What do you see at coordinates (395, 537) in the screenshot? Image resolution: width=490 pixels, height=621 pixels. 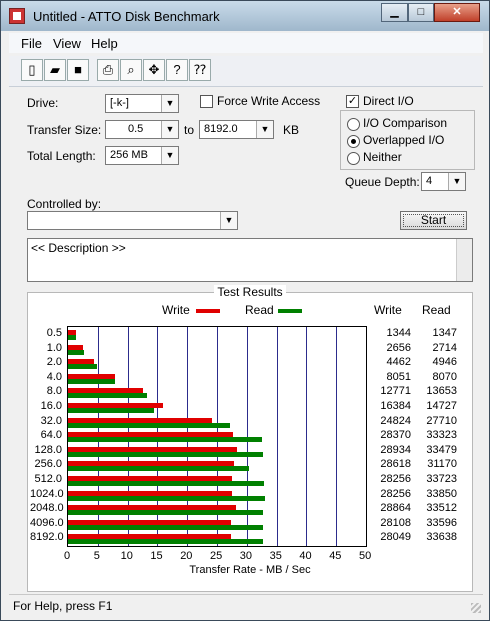 I see `write-value-label: 28049` at bounding box center [395, 537].